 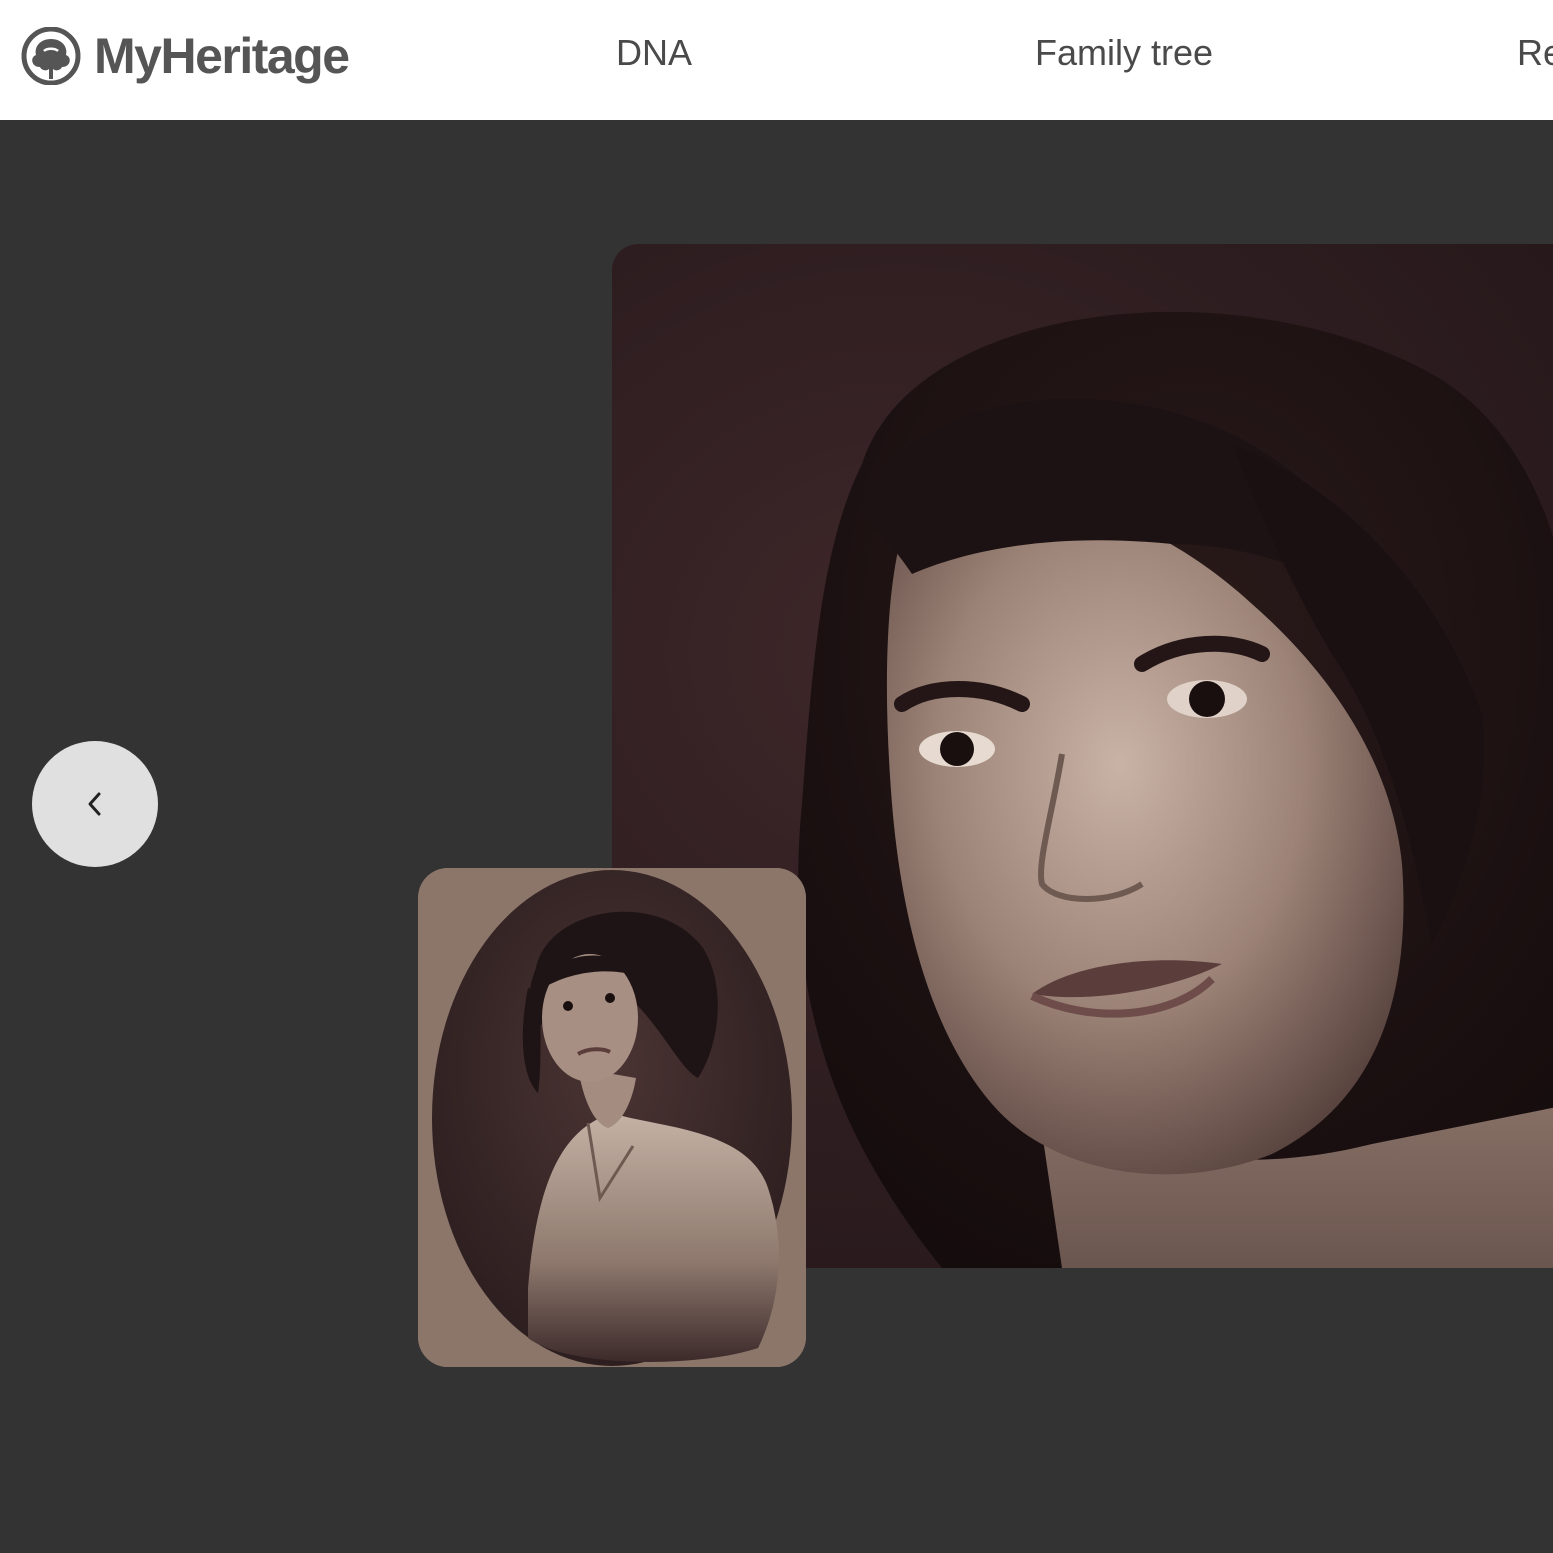 I want to click on myheritage-tree-icon, so click(x=51, y=56).